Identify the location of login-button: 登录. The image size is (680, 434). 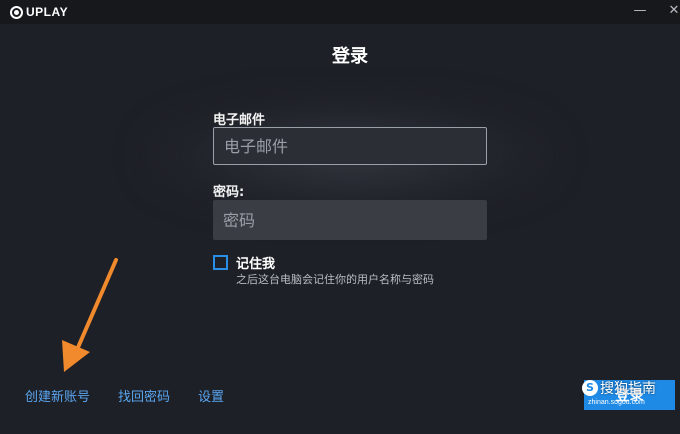
(629, 395).